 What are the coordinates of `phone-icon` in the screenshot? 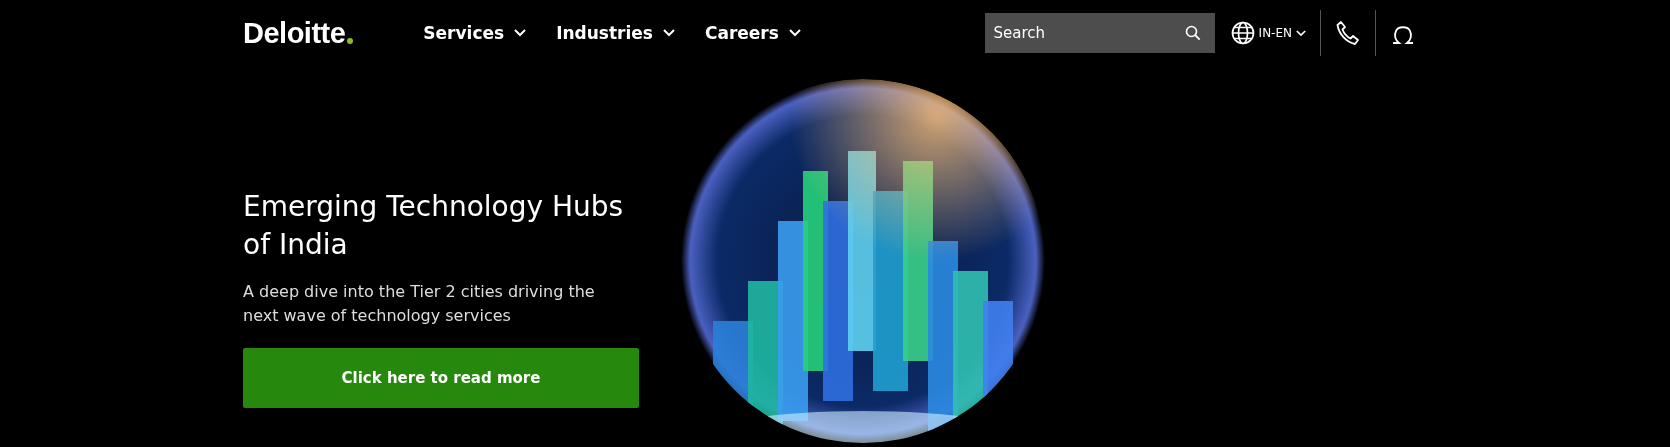 It's located at (1348, 33).